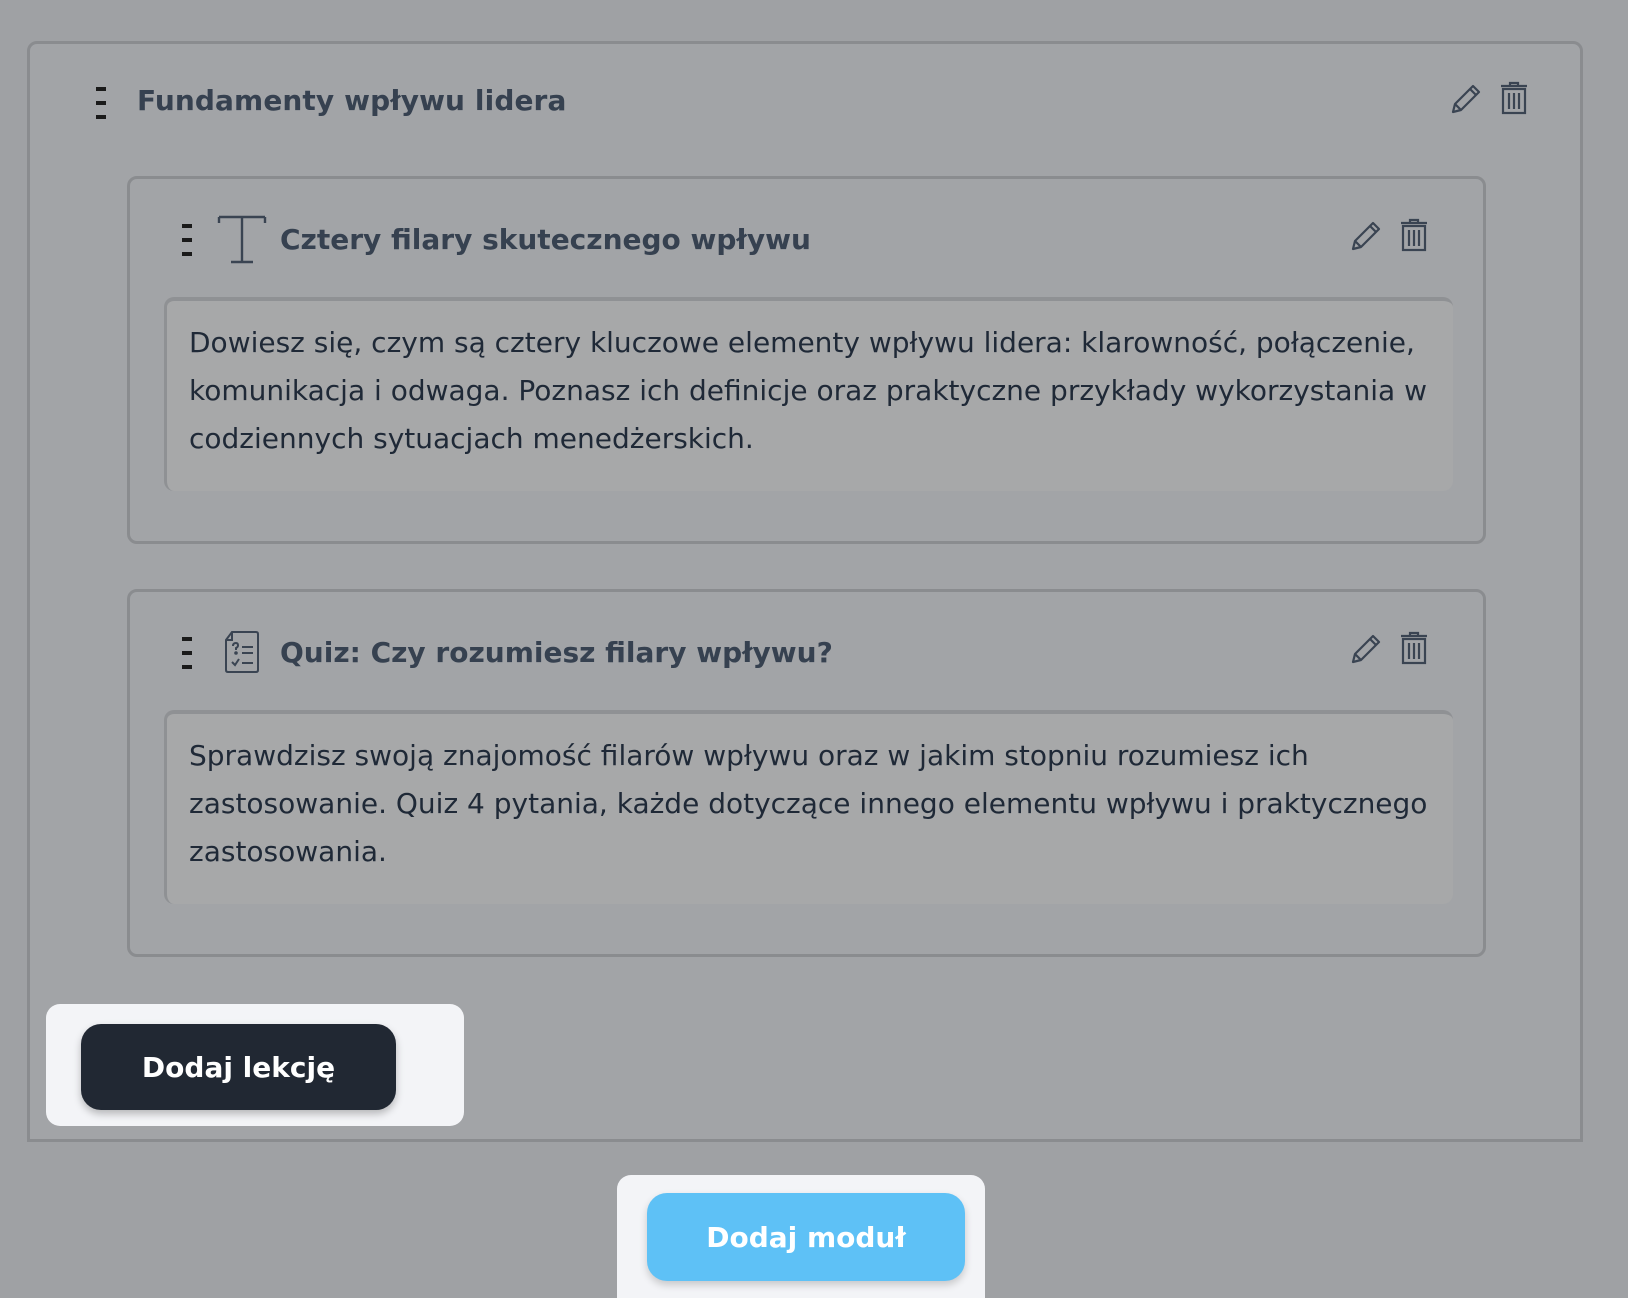 The width and height of the screenshot is (1628, 1298). What do you see at coordinates (242, 240) in the screenshot?
I see `text-type-icon` at bounding box center [242, 240].